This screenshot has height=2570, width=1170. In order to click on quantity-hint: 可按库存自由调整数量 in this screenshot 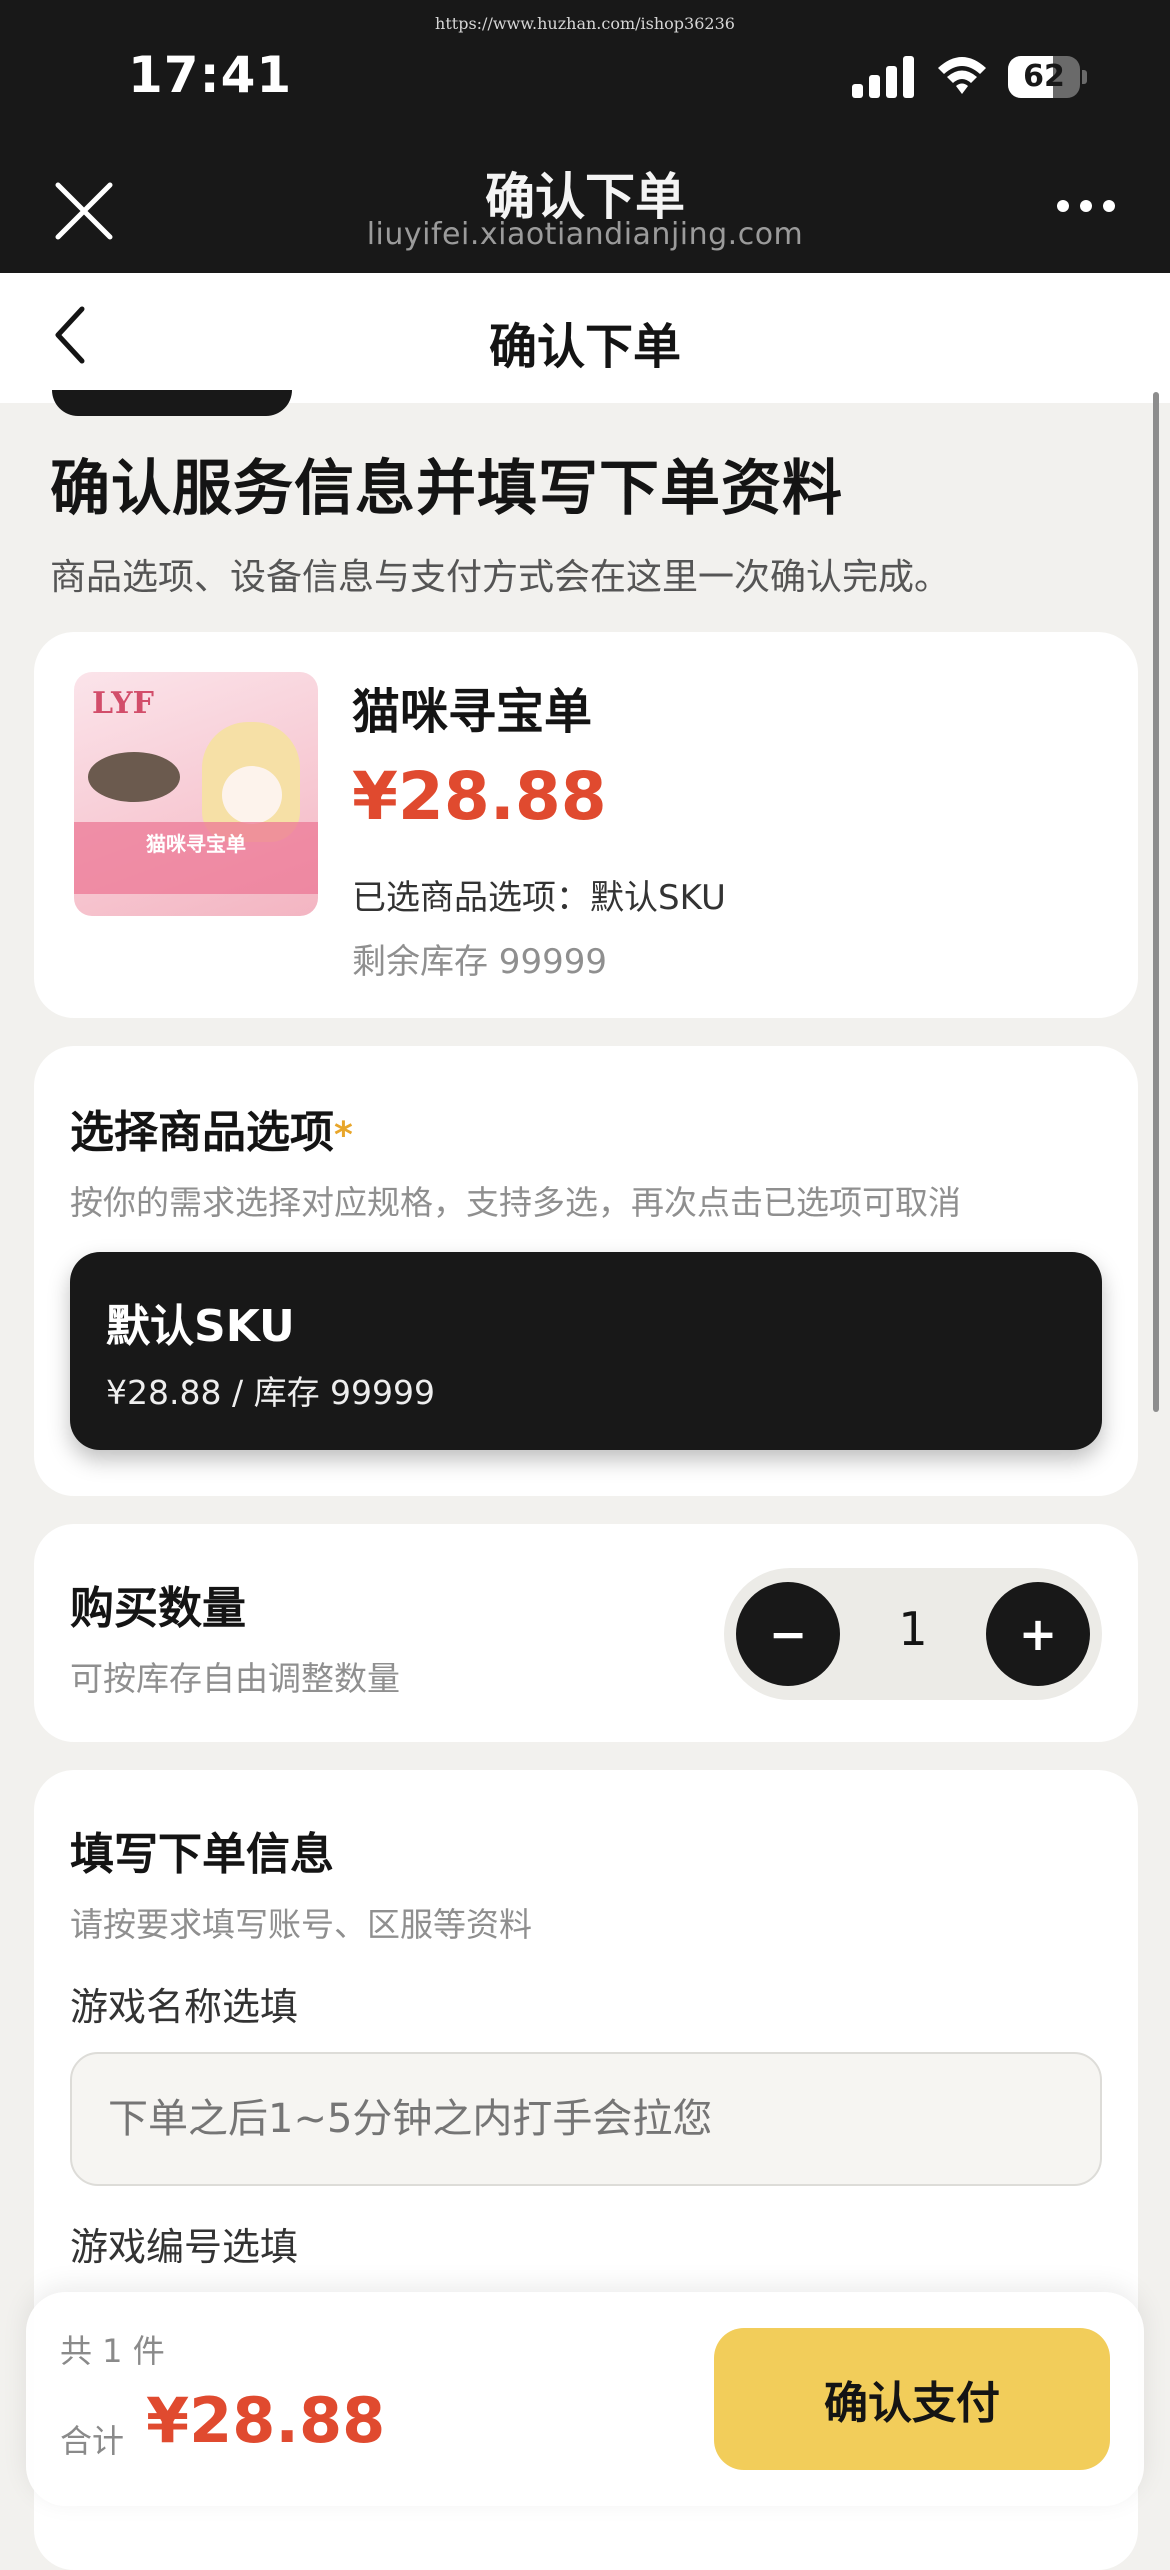, I will do `click(235, 1678)`.